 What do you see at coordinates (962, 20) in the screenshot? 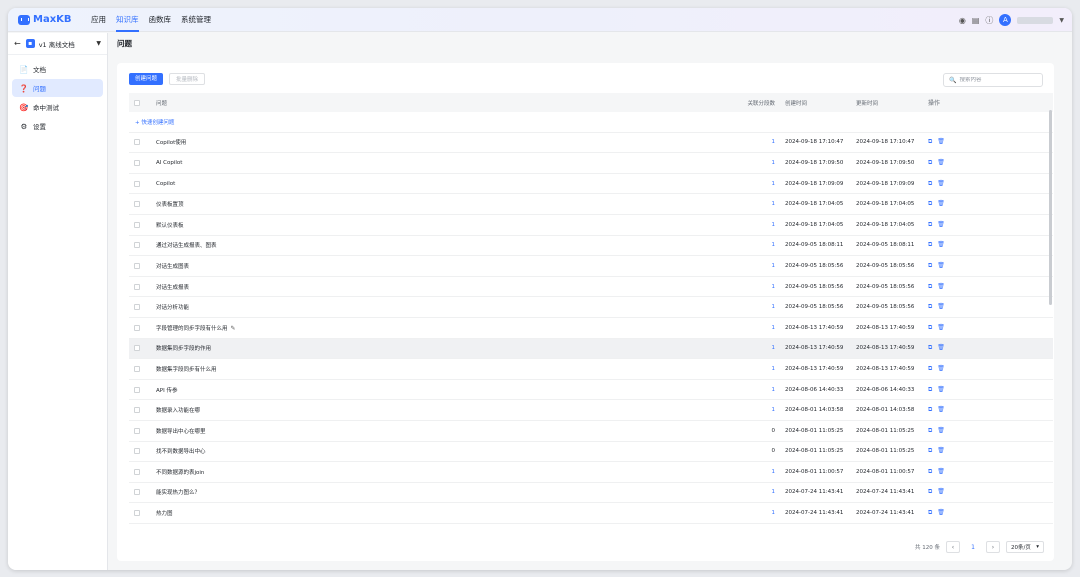
I see `github-icon: ◉` at bounding box center [962, 20].